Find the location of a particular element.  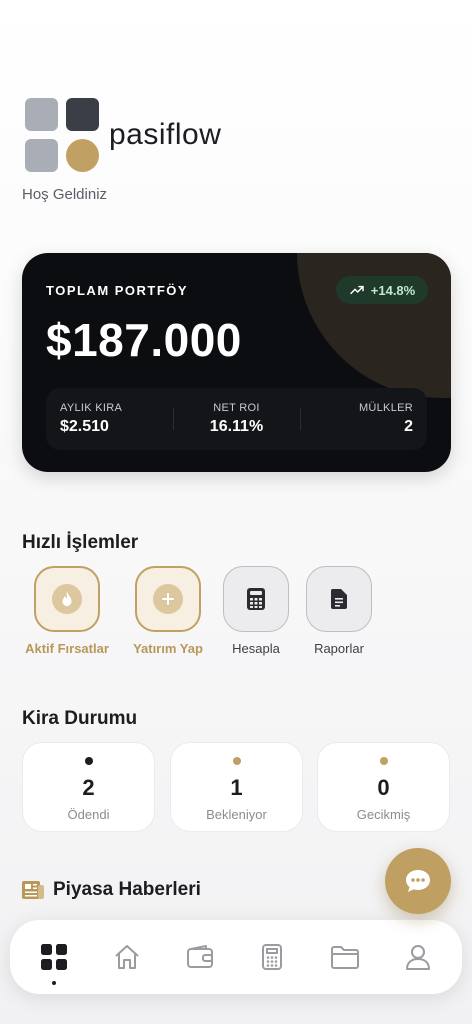

rent-label: Bekleniyor is located at coordinates (236, 814).